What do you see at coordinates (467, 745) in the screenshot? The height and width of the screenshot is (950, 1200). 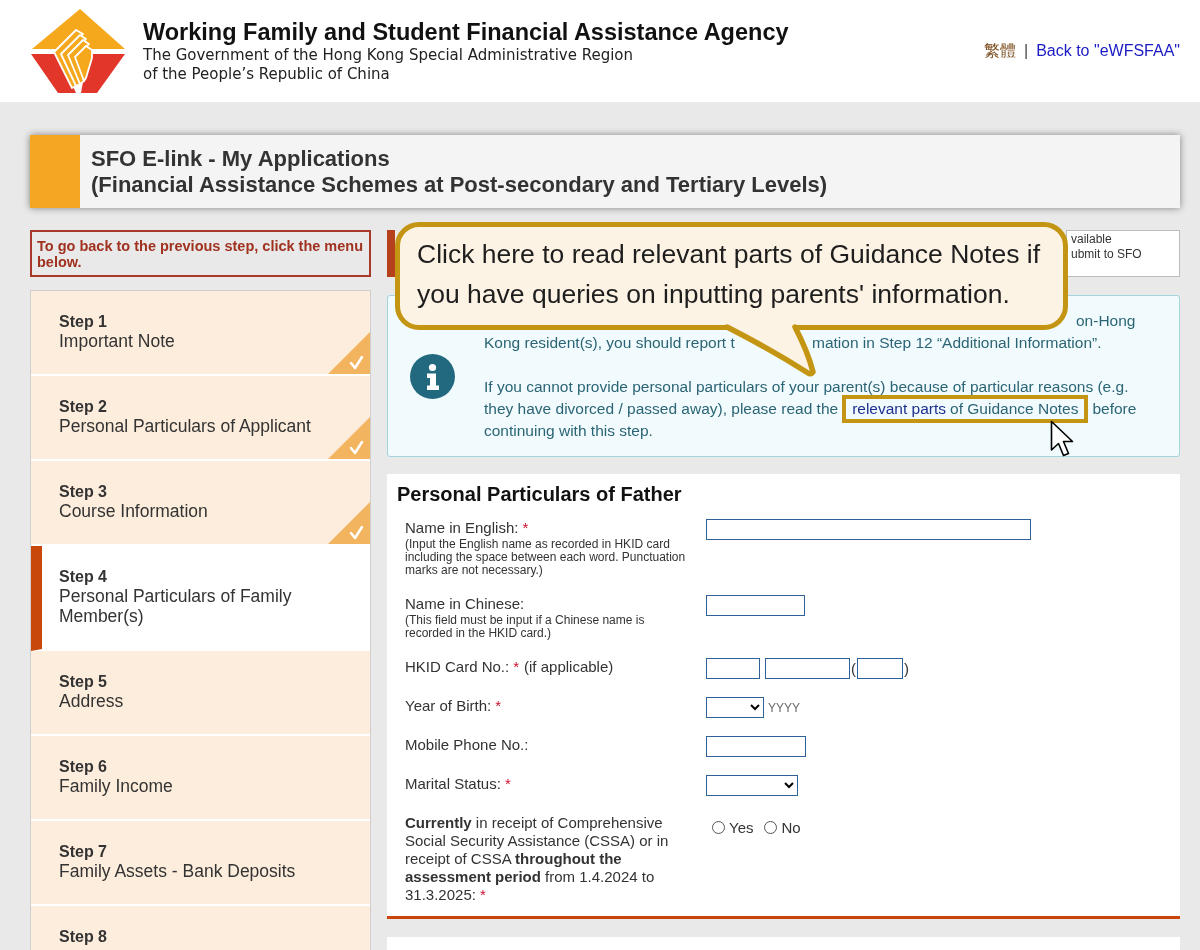 I see `field-label: Mobile Phone No.:` at bounding box center [467, 745].